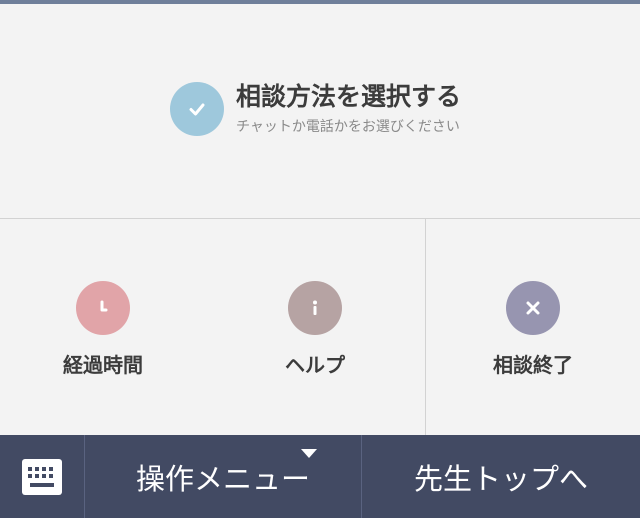 This screenshot has height=518, width=640. I want to click on operation-menu-button: 操作メニュー, so click(223, 476).